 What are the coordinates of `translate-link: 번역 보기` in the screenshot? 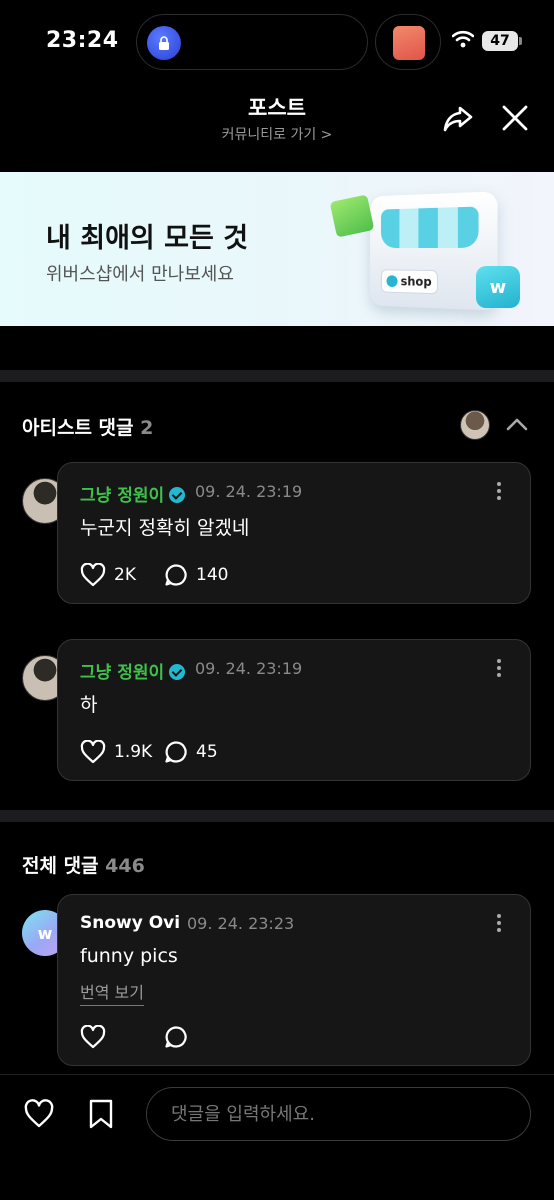 It's located at (112, 992).